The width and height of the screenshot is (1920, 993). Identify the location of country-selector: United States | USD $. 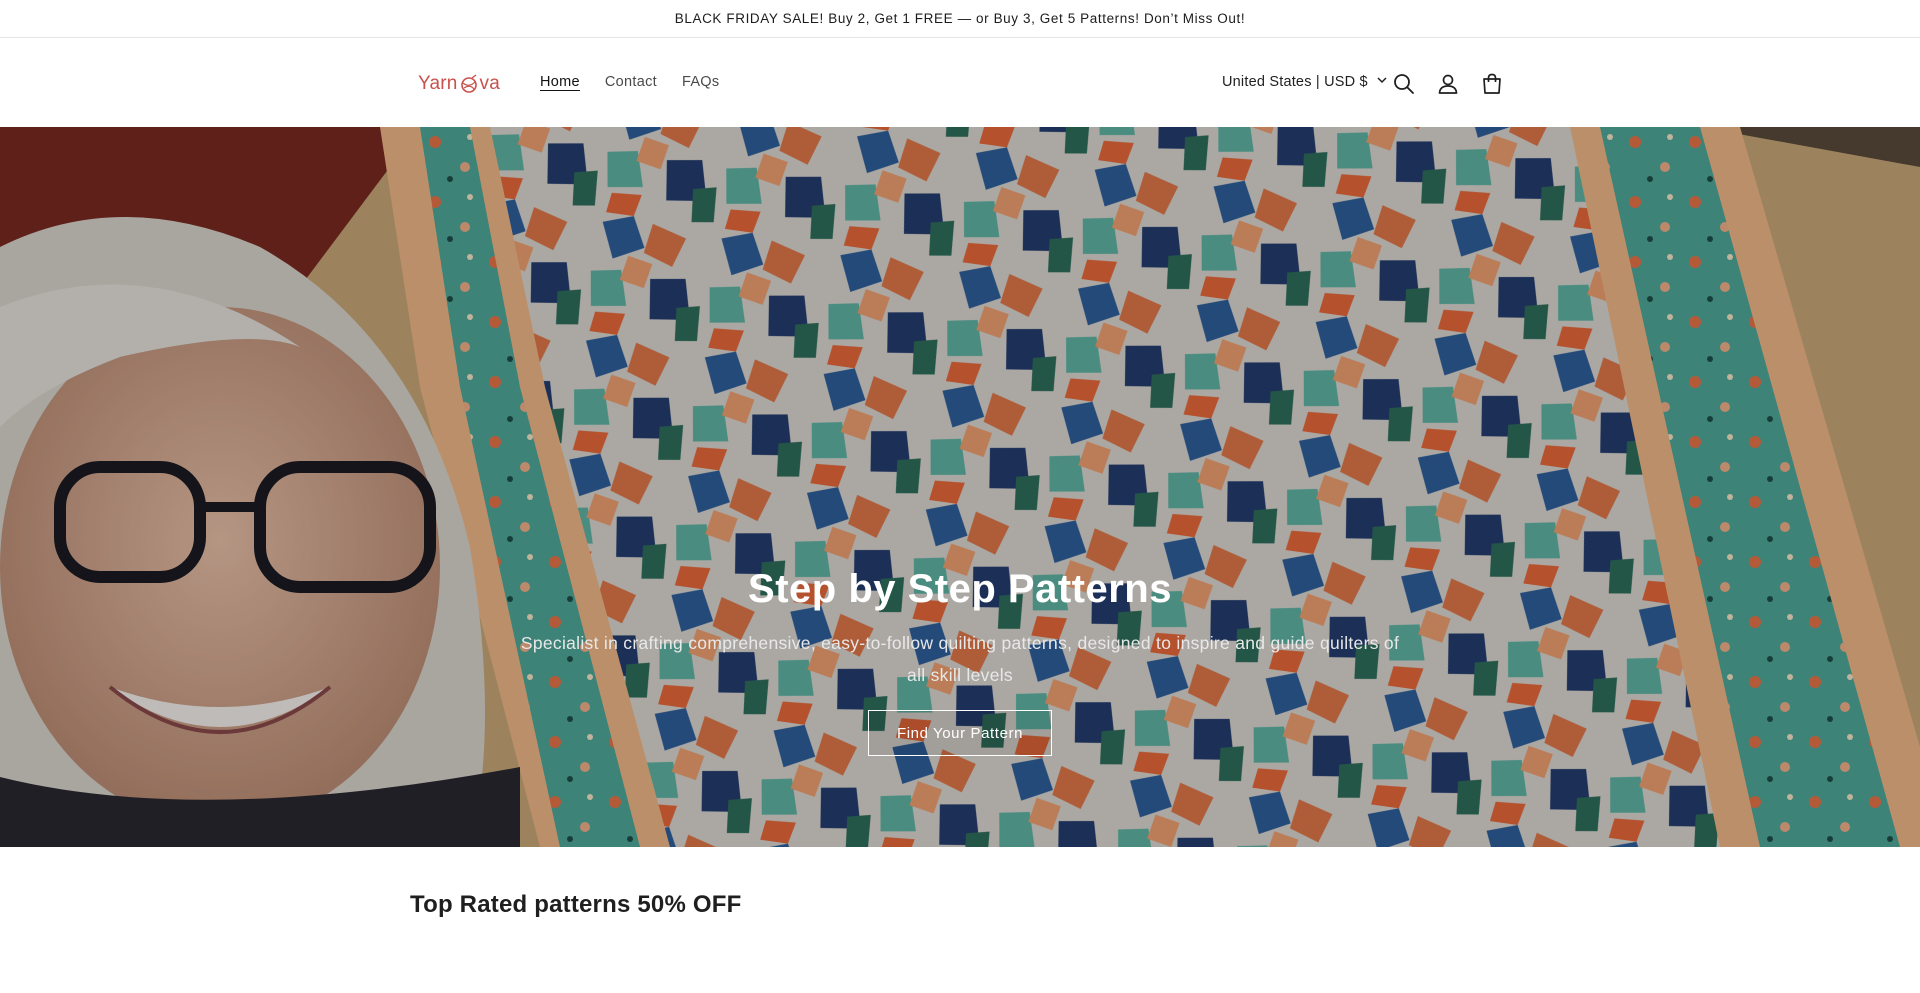
(1305, 82).